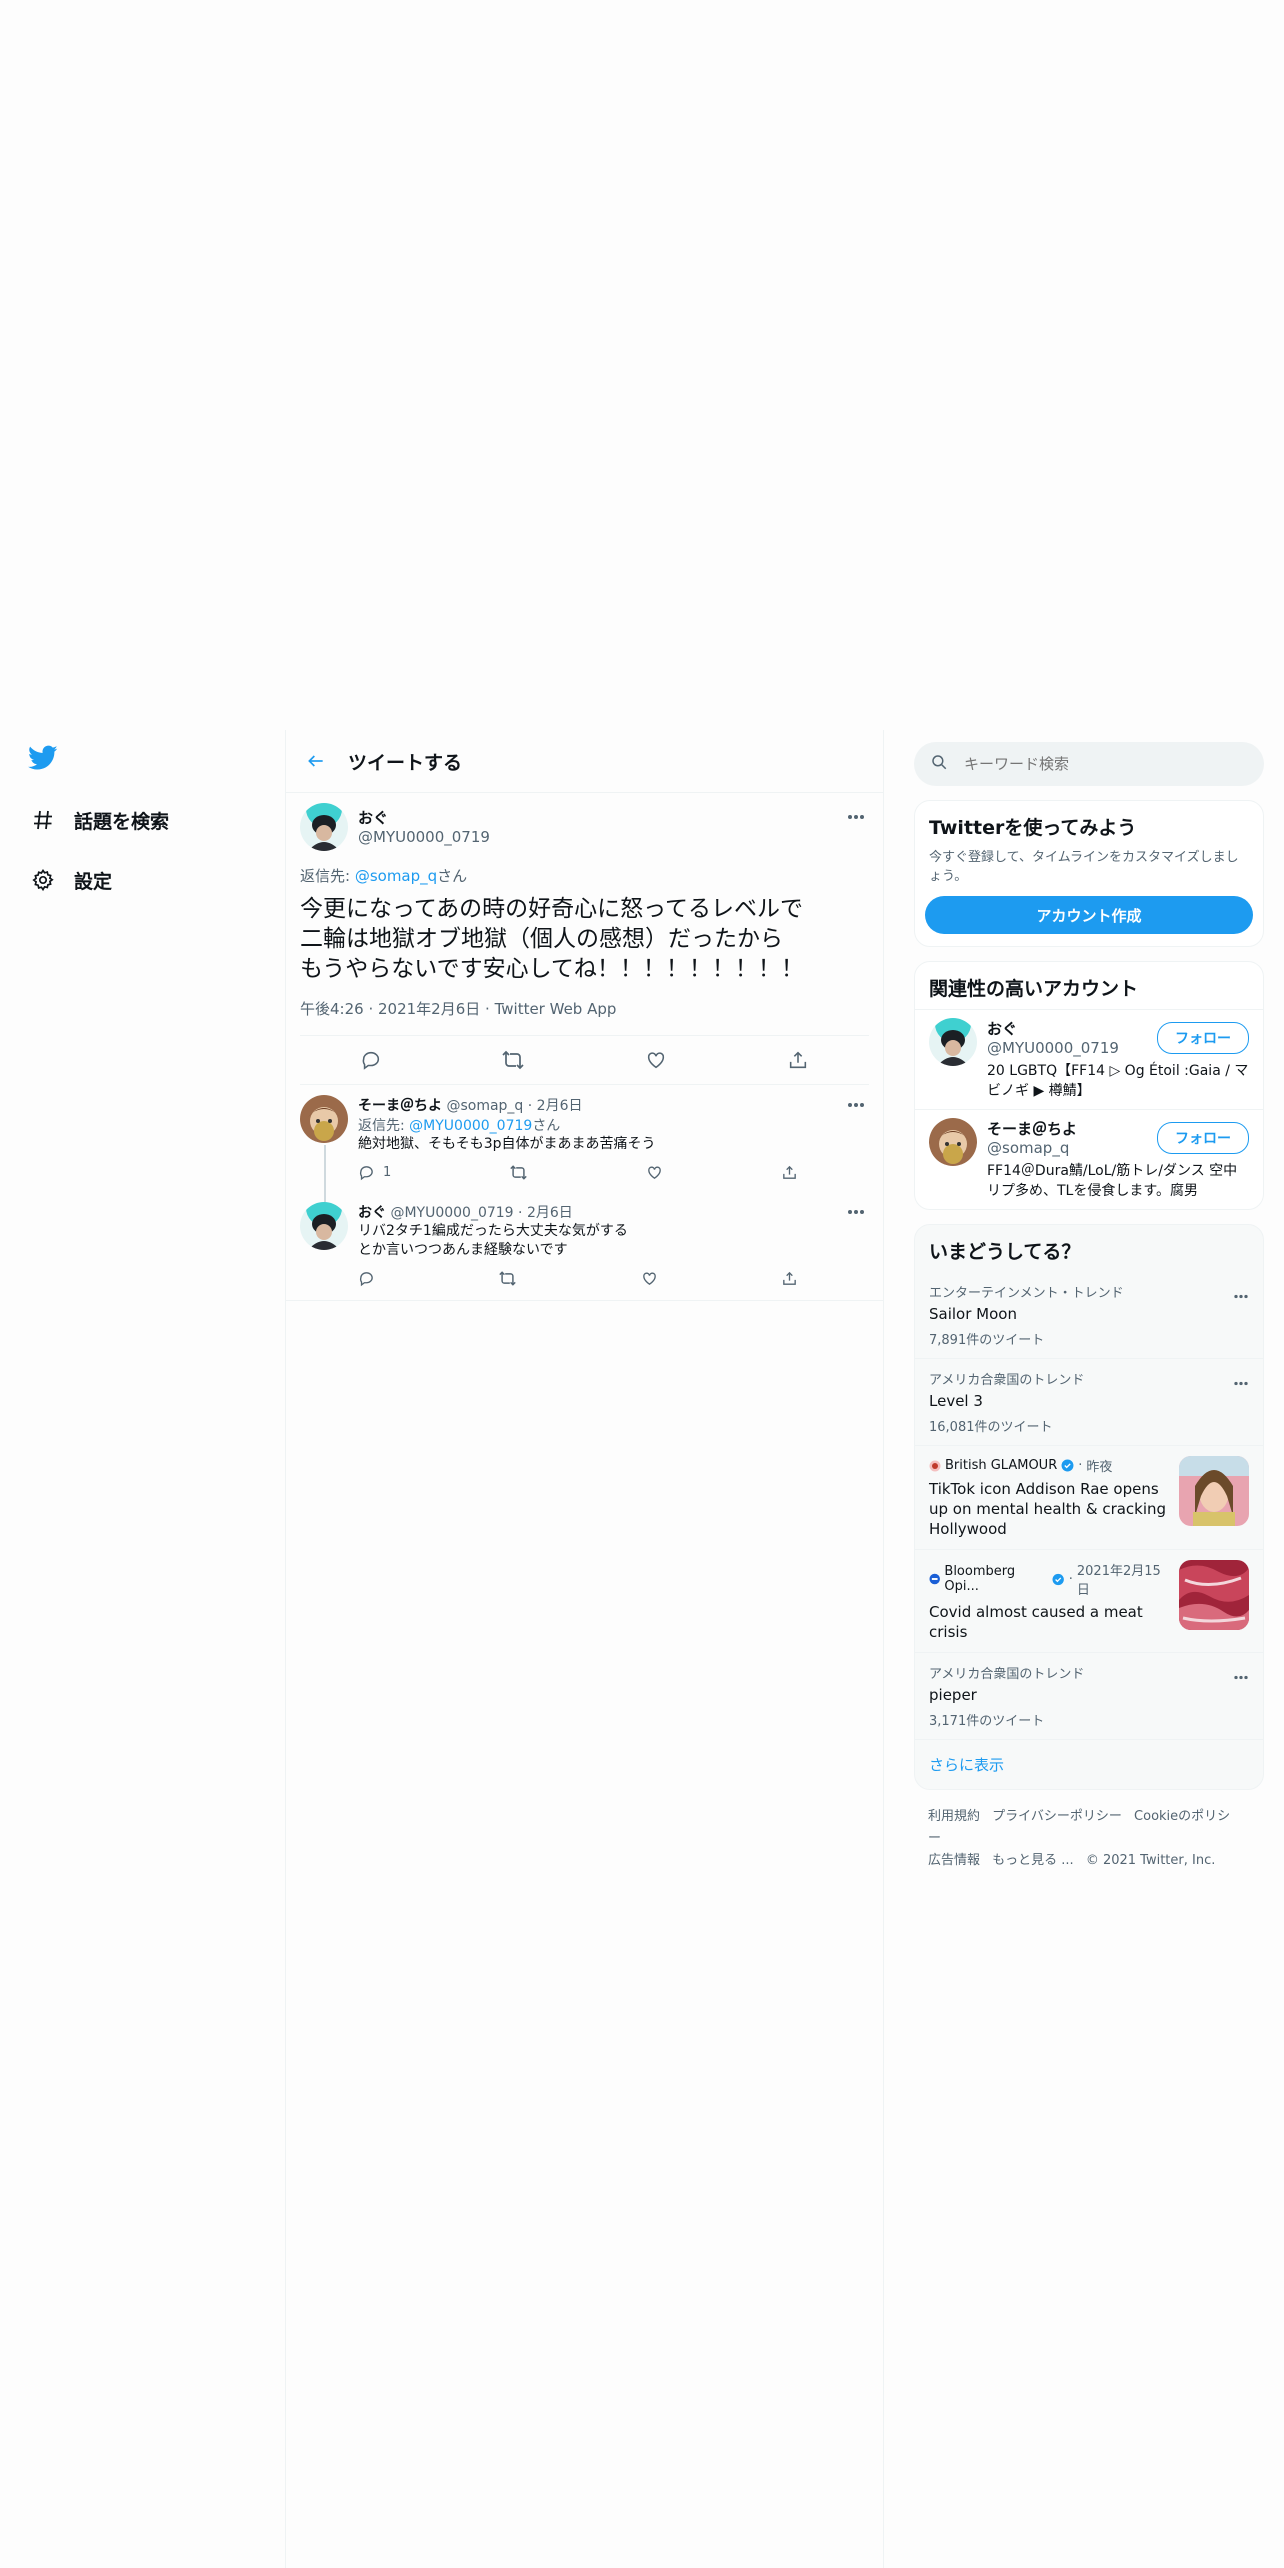 The image size is (1284, 2568). Describe the element at coordinates (954, 1816) in the screenshot. I see `footer-link: 利用規約` at that location.